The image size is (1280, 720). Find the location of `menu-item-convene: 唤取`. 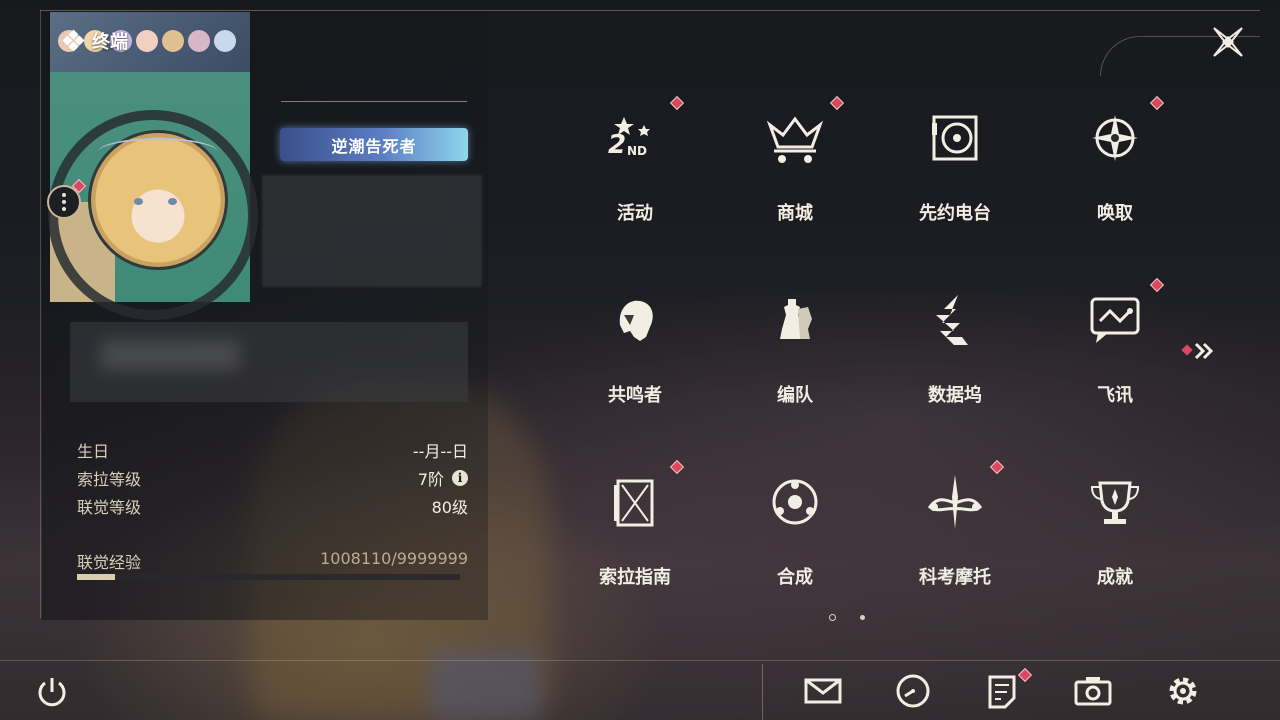

menu-item-convene: 唤取 is located at coordinates (1115, 163).